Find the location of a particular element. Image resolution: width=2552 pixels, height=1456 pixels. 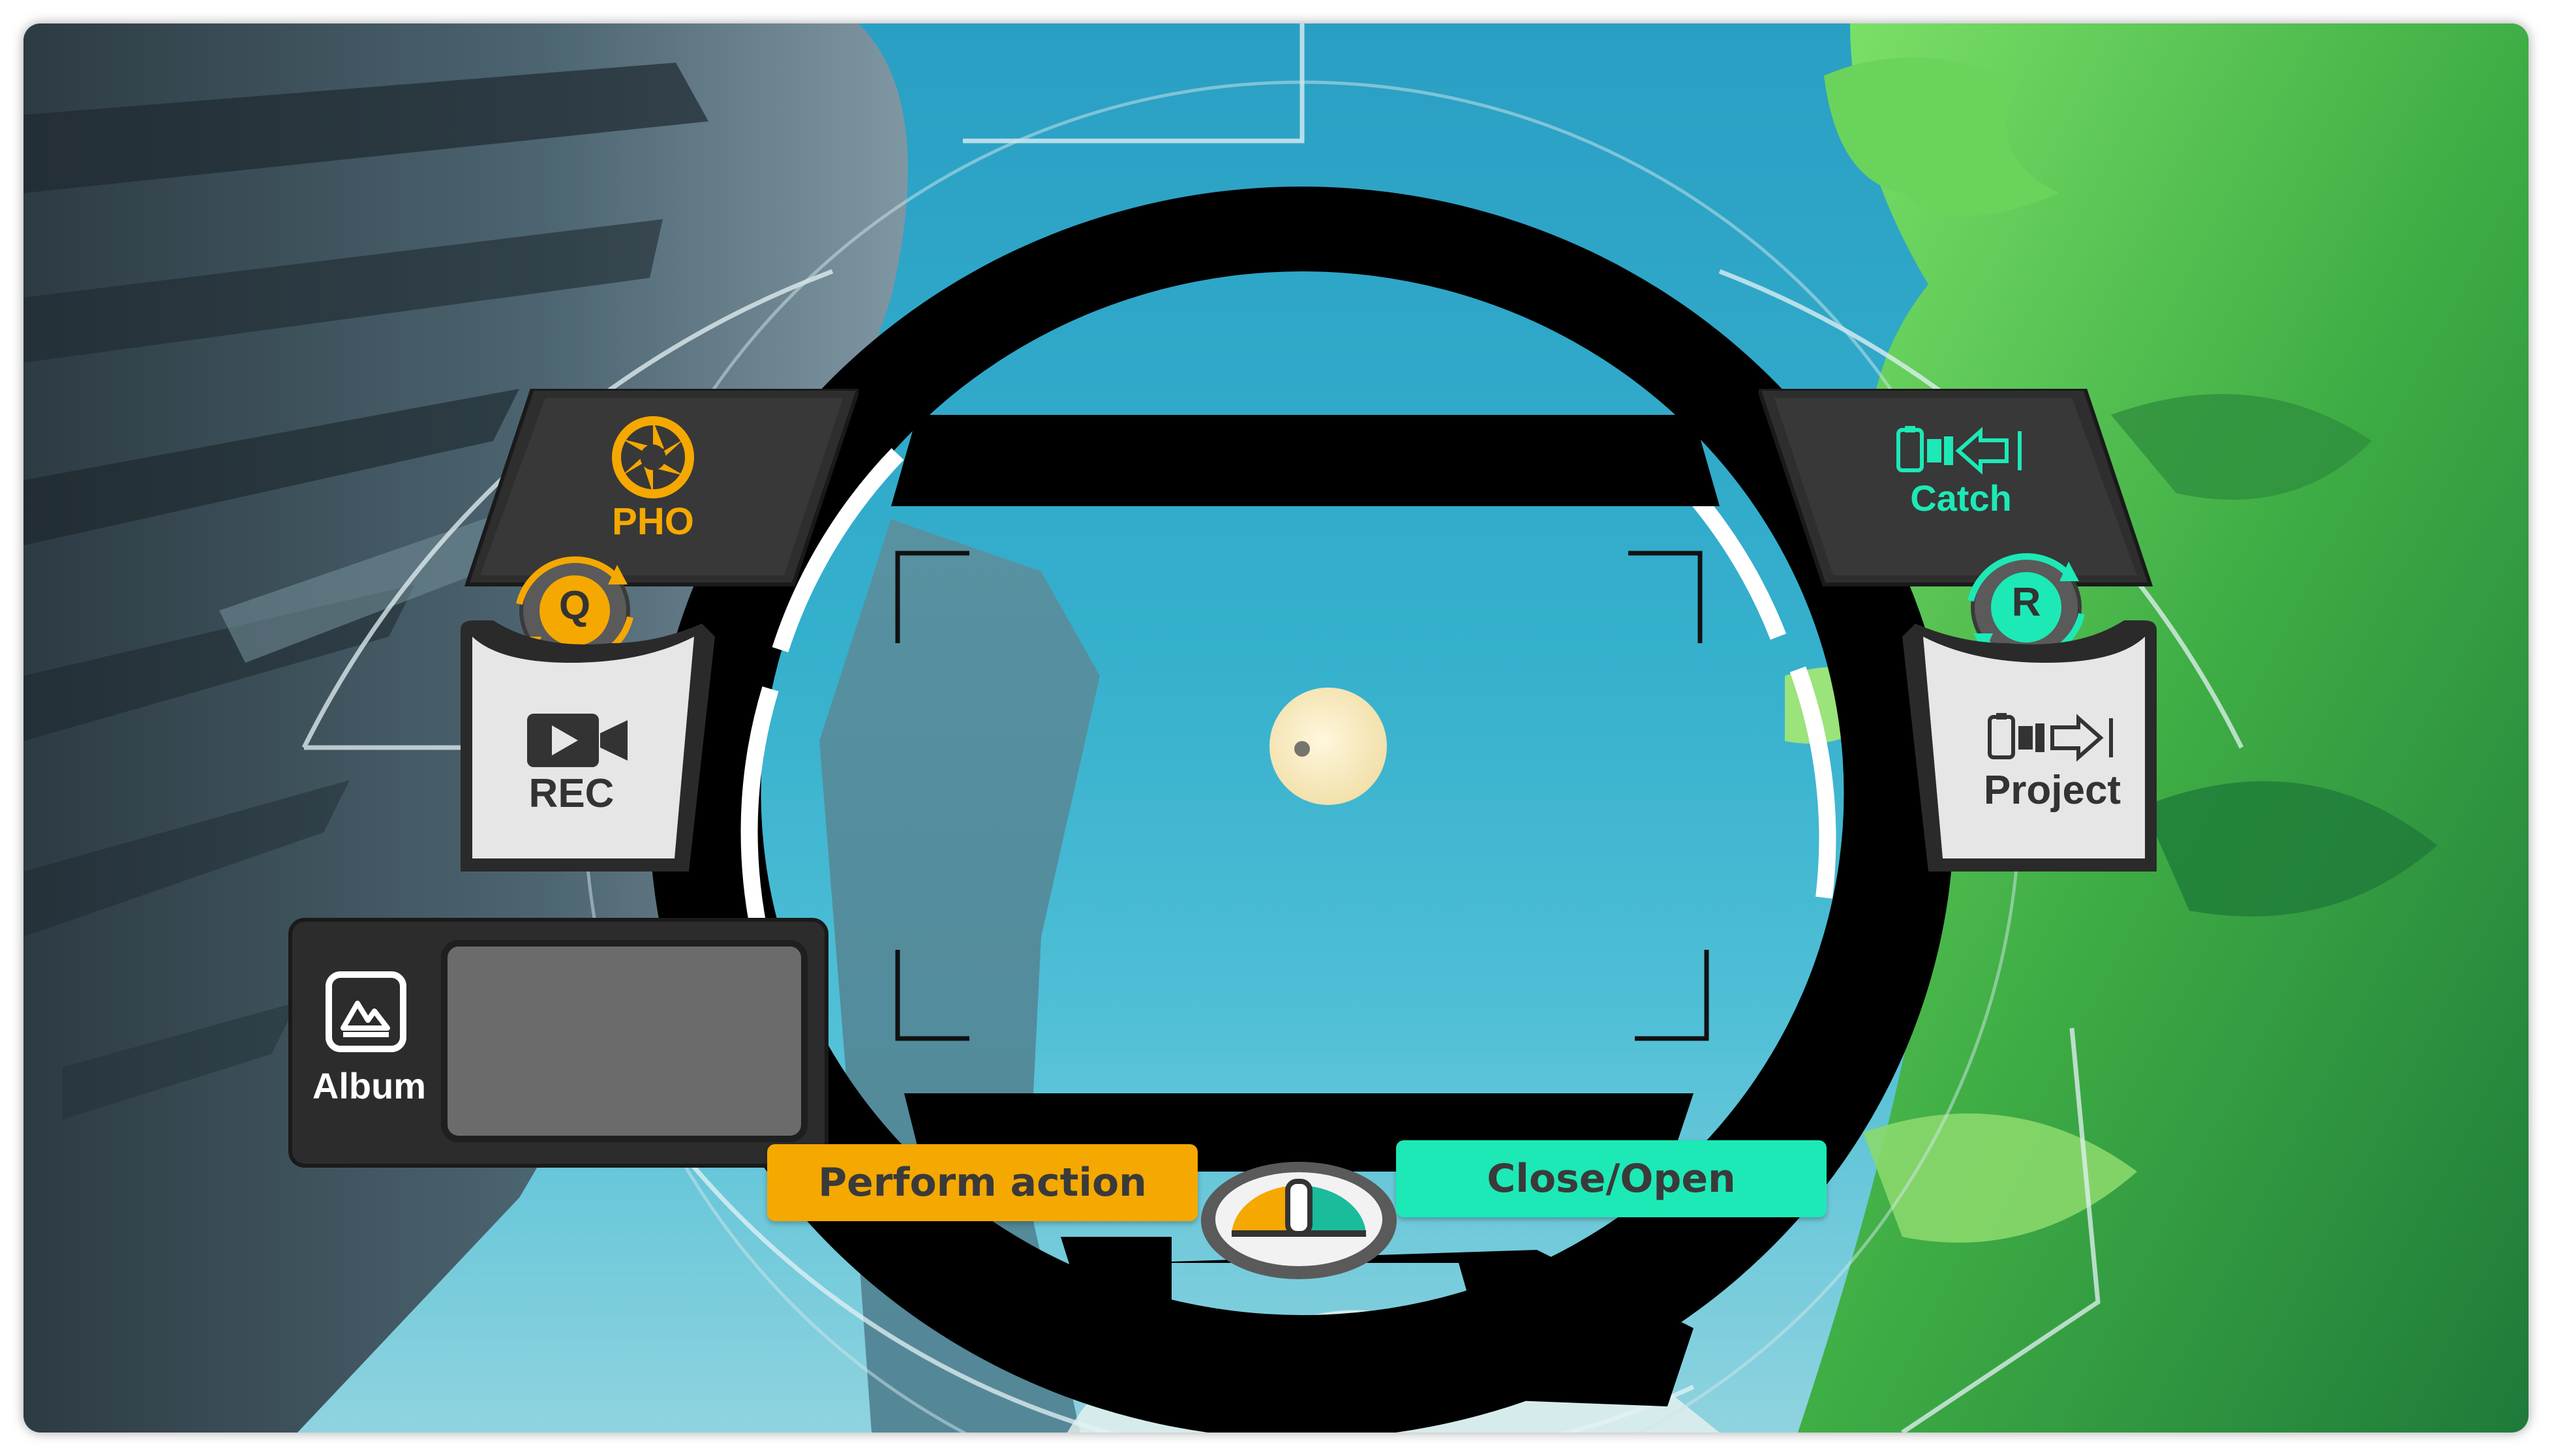

album-label: Album is located at coordinates (369, 1086).